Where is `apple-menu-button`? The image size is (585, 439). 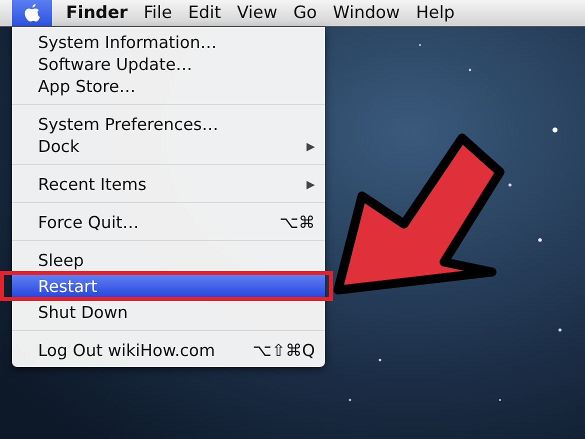
apple-menu-button is located at coordinates (32, 13).